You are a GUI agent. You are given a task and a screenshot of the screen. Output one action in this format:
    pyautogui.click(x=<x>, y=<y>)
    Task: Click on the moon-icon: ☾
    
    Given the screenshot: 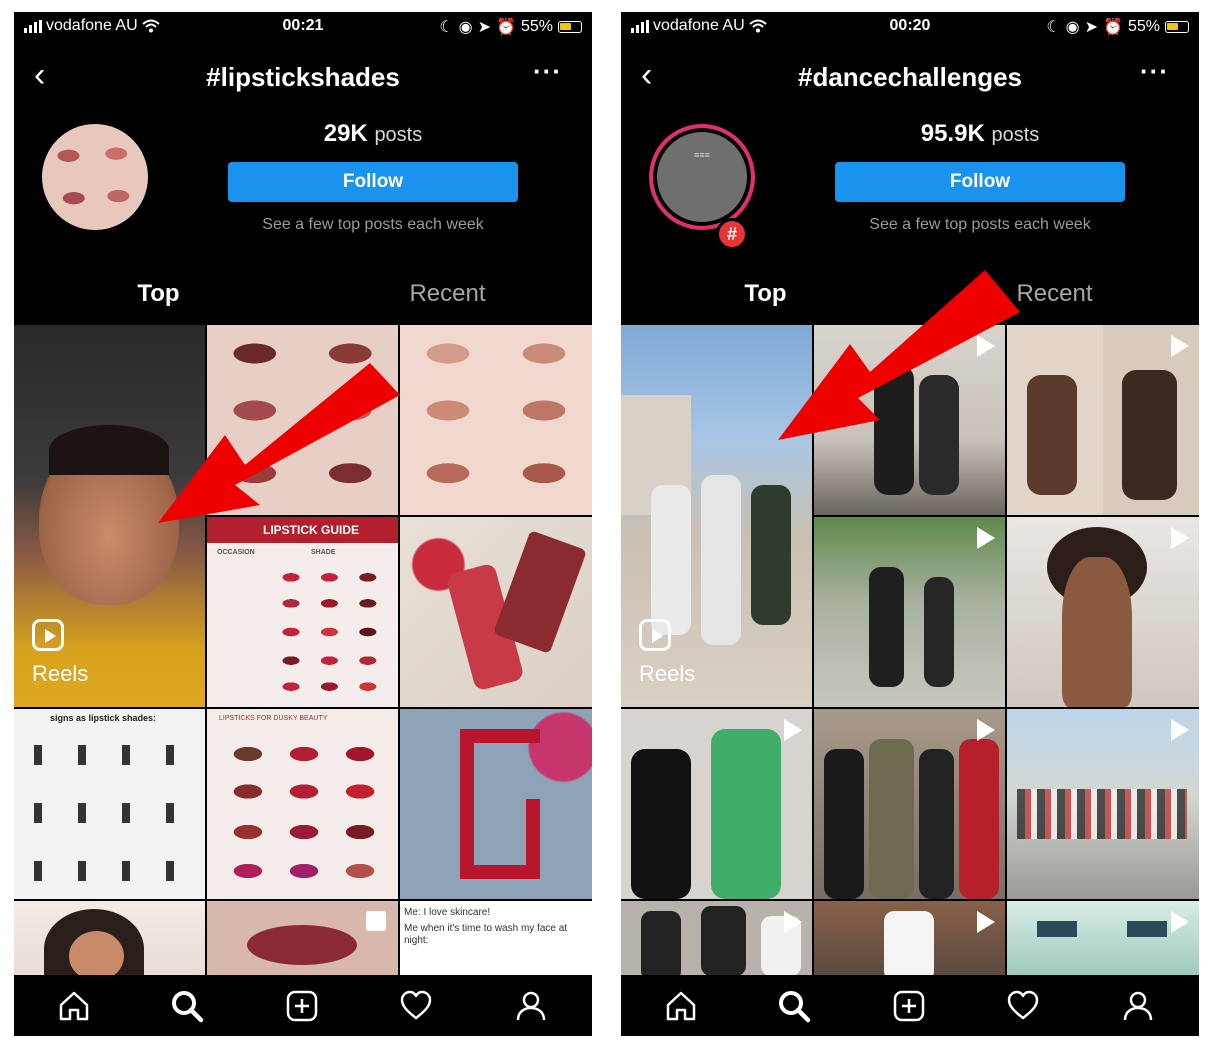 What is the action you would take?
    pyautogui.click(x=1053, y=27)
    